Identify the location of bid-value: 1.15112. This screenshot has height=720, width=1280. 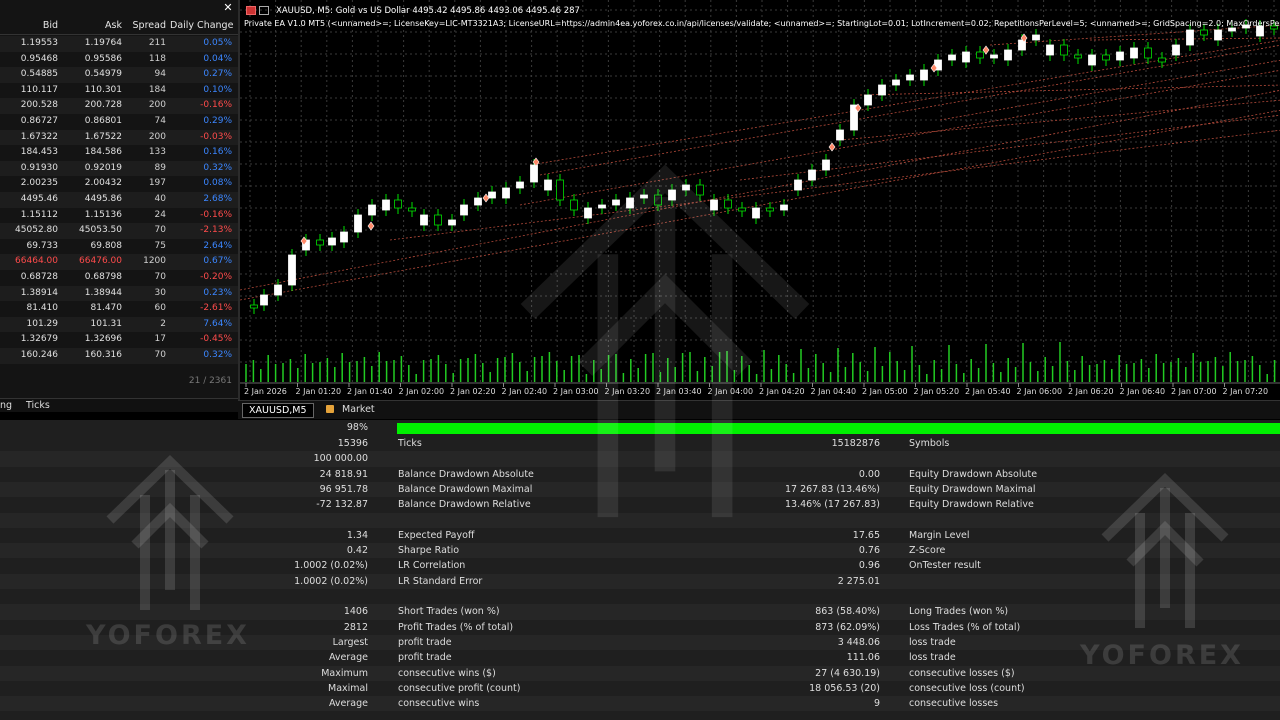
(39, 214).